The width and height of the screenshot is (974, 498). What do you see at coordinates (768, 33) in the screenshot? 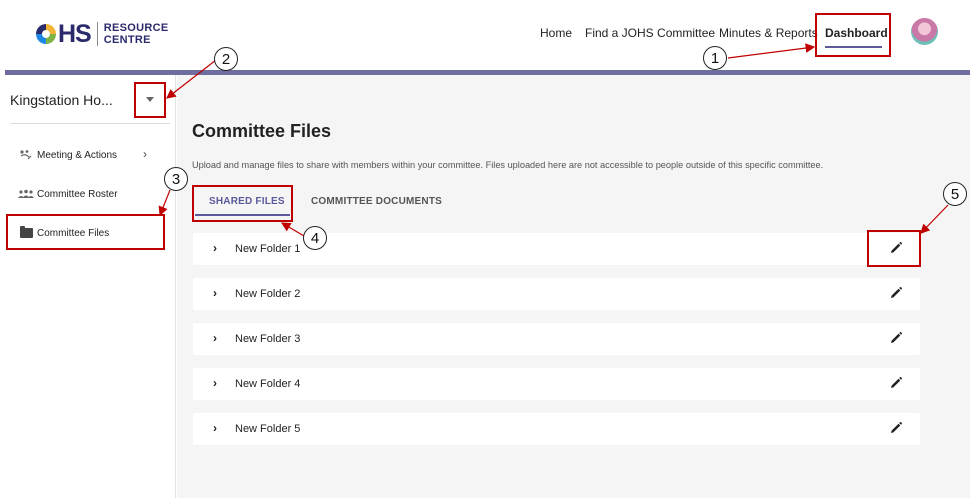
I see `nav-minutes-reports: Minutes & Reports` at bounding box center [768, 33].